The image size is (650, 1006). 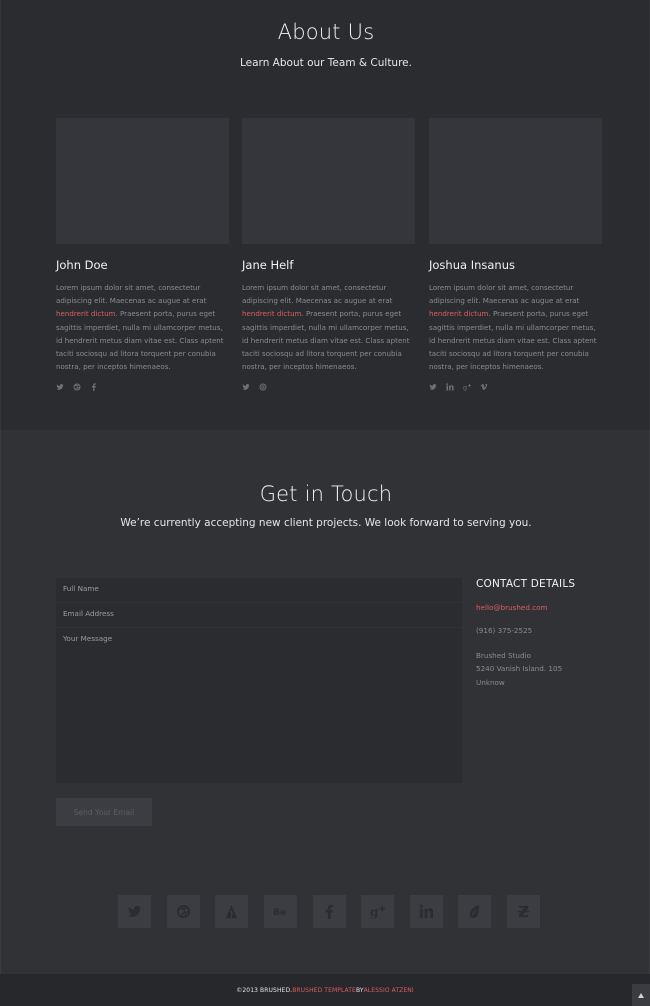 I want to click on behance-icon: Be, so click(x=280, y=911).